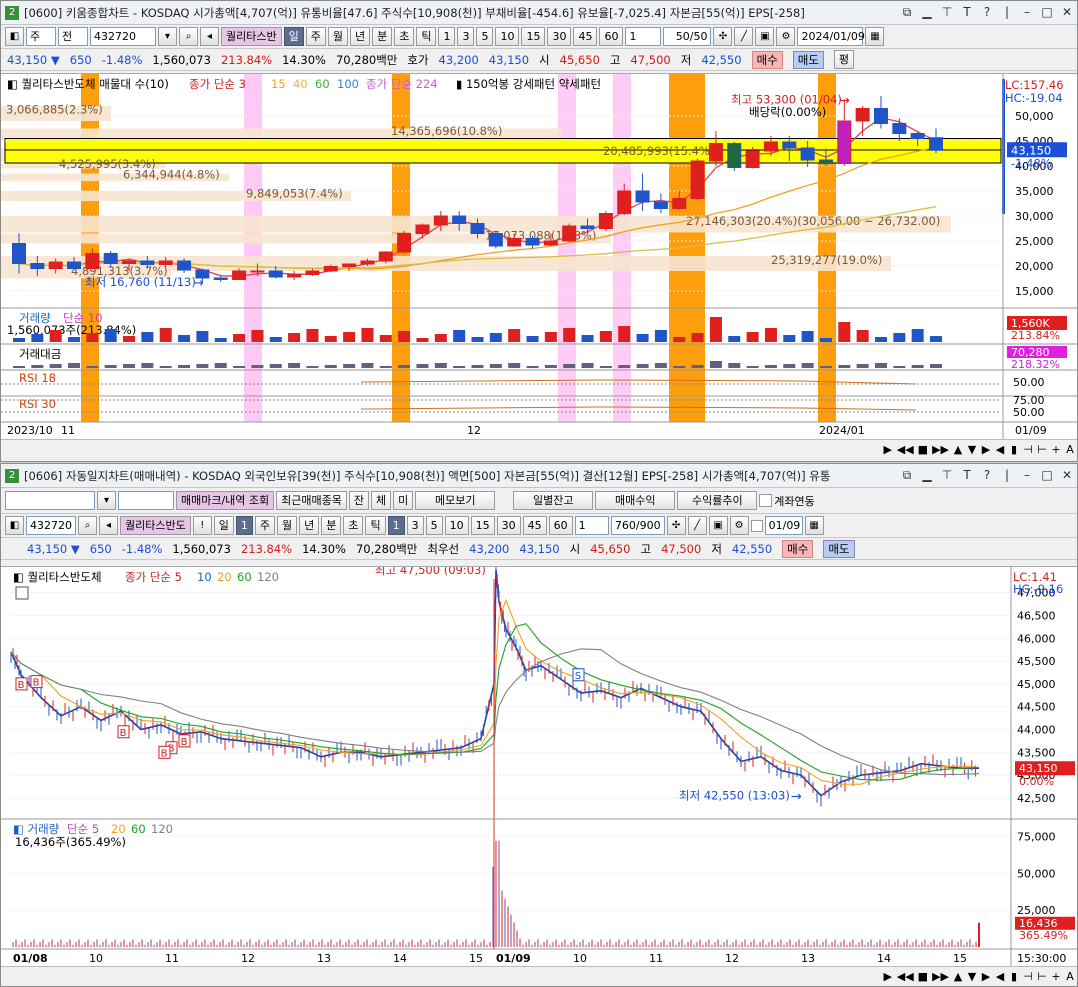  What do you see at coordinates (353, 525) in the screenshot?
I see `period-second: 초` at bounding box center [353, 525].